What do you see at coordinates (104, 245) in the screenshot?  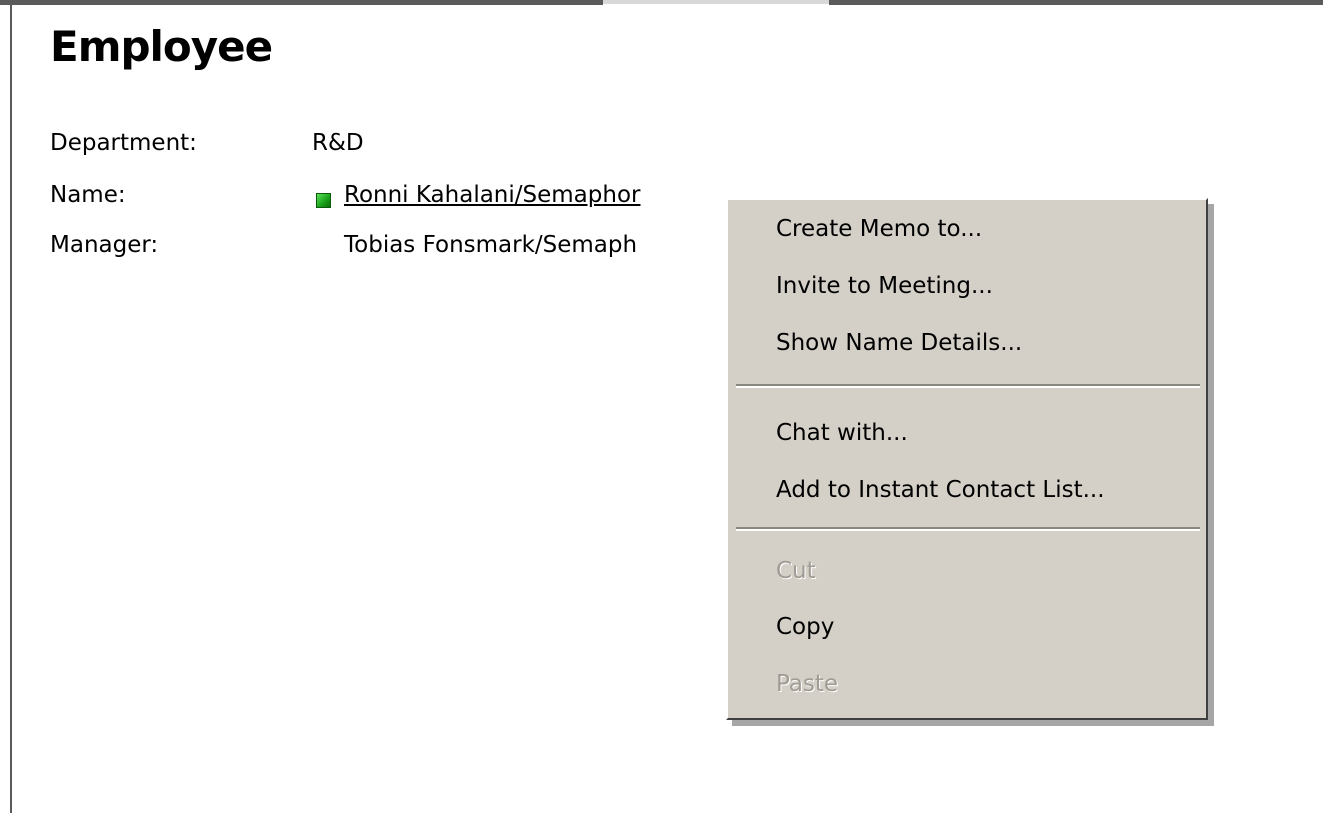 I see `manager-label: Manager:` at bounding box center [104, 245].